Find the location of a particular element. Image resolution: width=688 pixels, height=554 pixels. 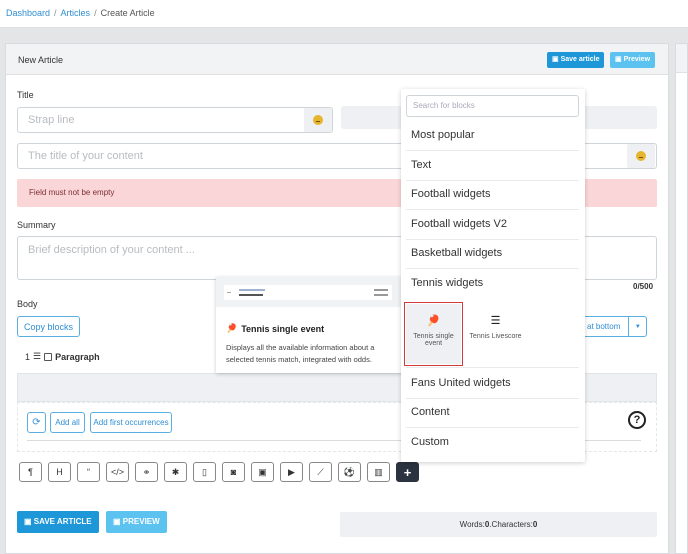

image-block-button: ▣ is located at coordinates (262, 472).